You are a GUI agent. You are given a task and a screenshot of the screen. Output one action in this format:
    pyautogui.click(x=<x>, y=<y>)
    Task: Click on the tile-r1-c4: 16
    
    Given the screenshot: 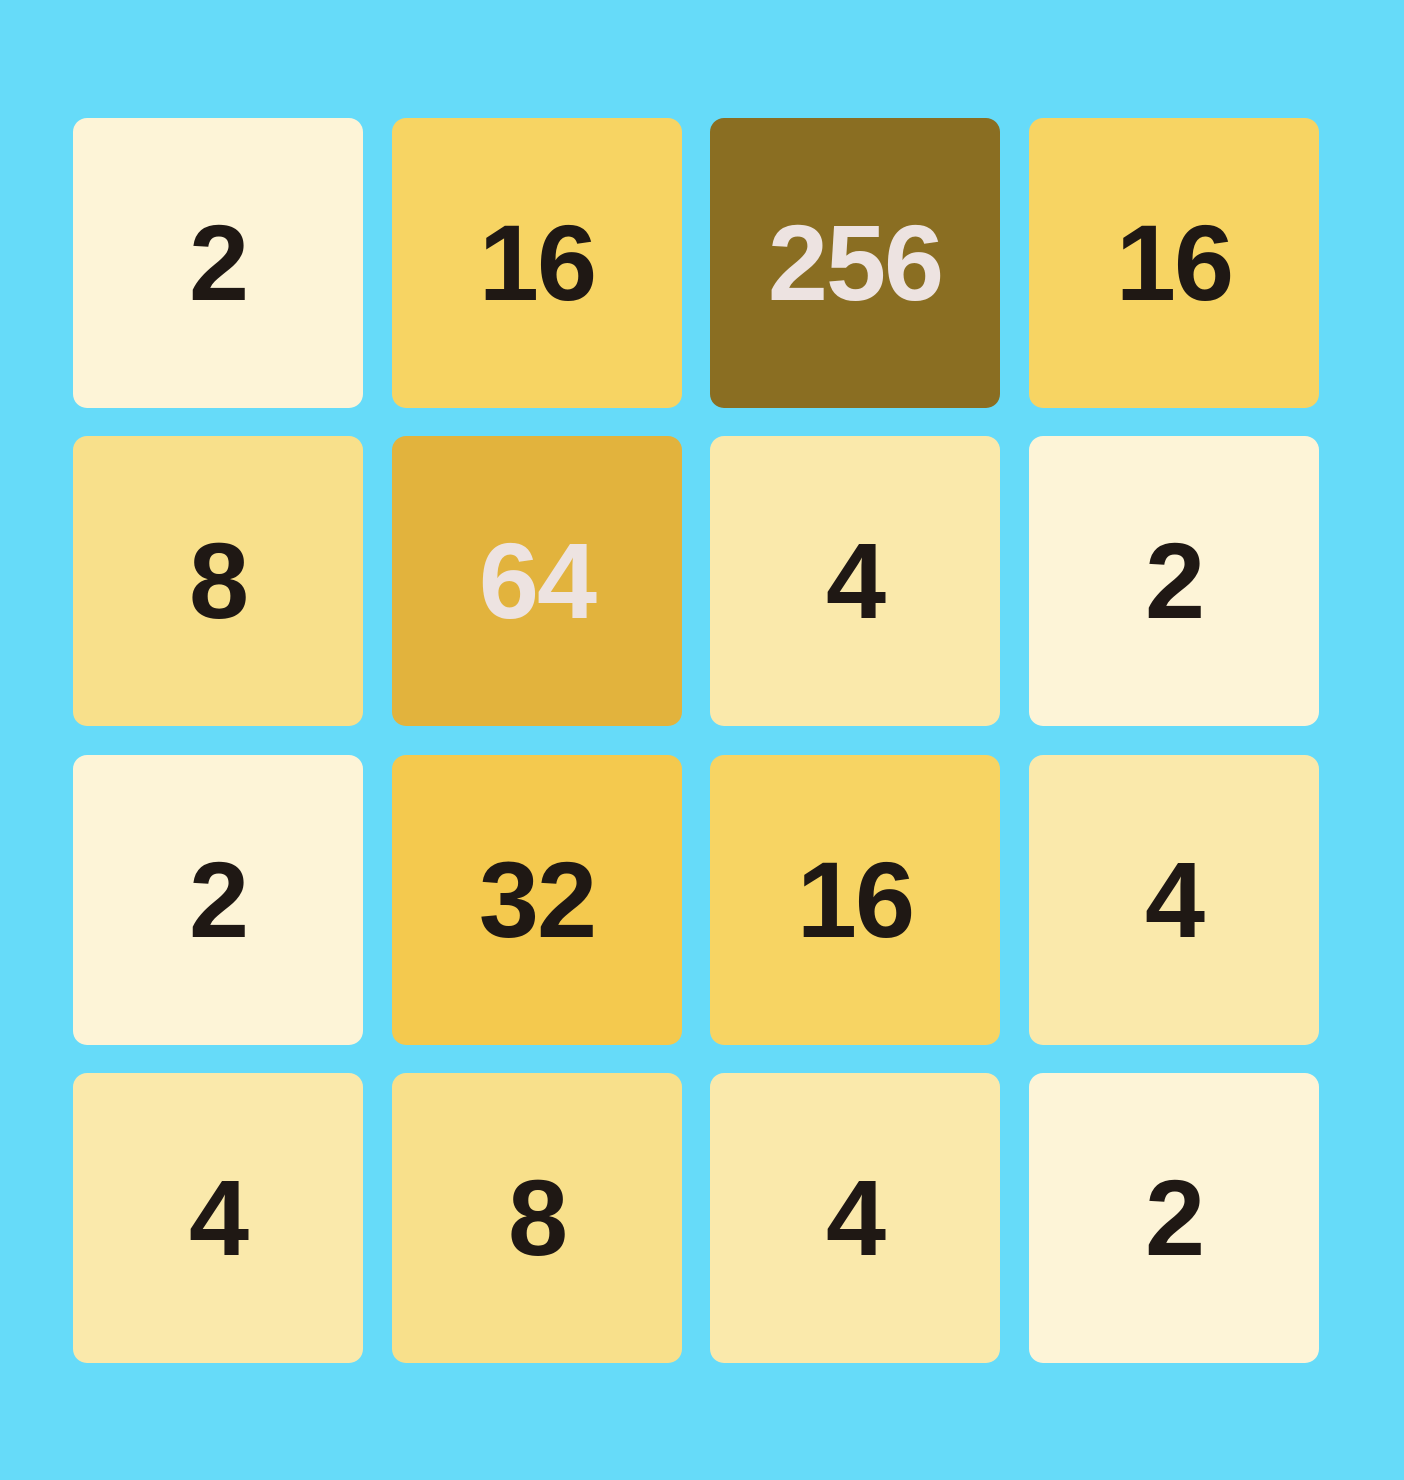 What is the action you would take?
    pyautogui.click(x=1174, y=263)
    